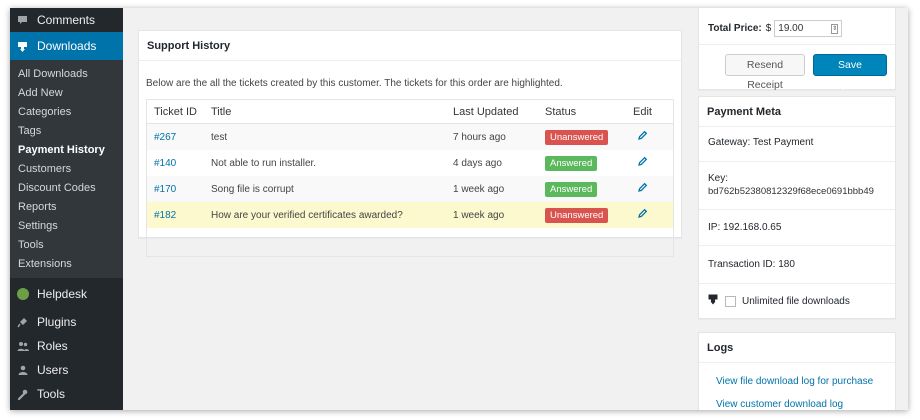  What do you see at coordinates (264, 163) in the screenshot?
I see `ticket-title: Not able to run installer.` at bounding box center [264, 163].